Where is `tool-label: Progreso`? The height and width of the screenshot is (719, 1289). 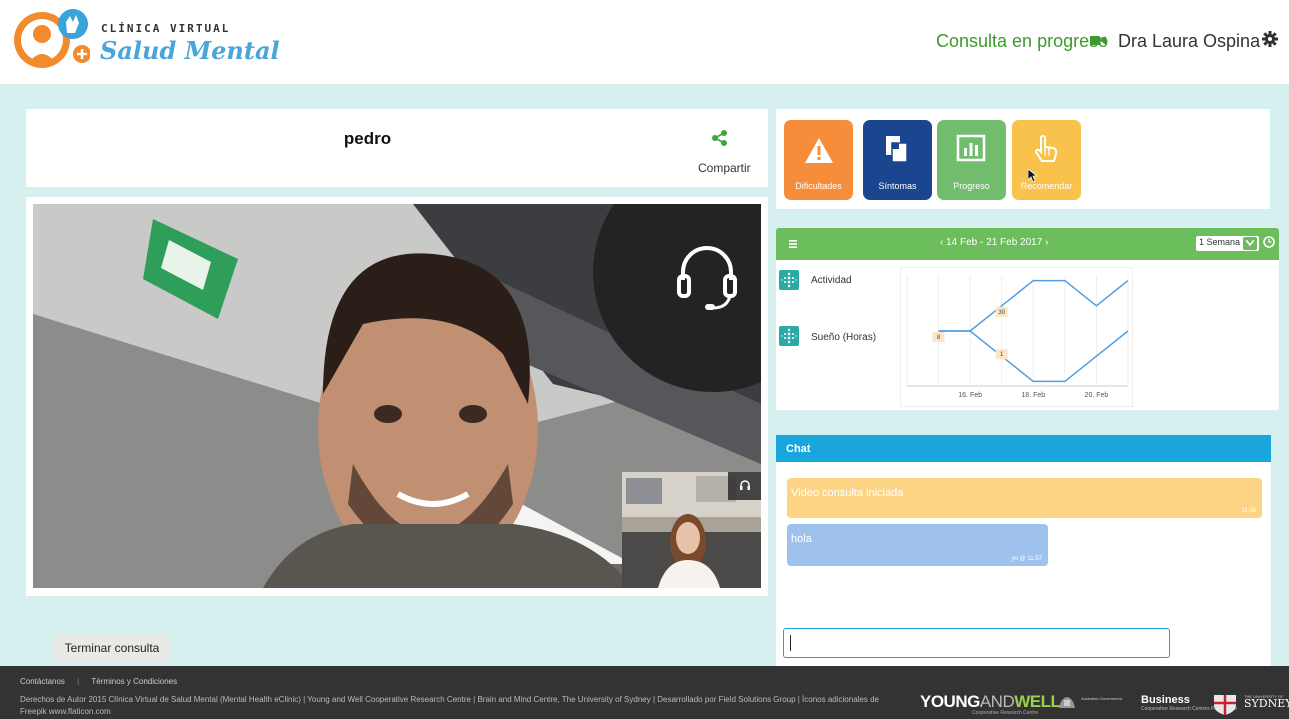 tool-label: Progreso is located at coordinates (971, 186).